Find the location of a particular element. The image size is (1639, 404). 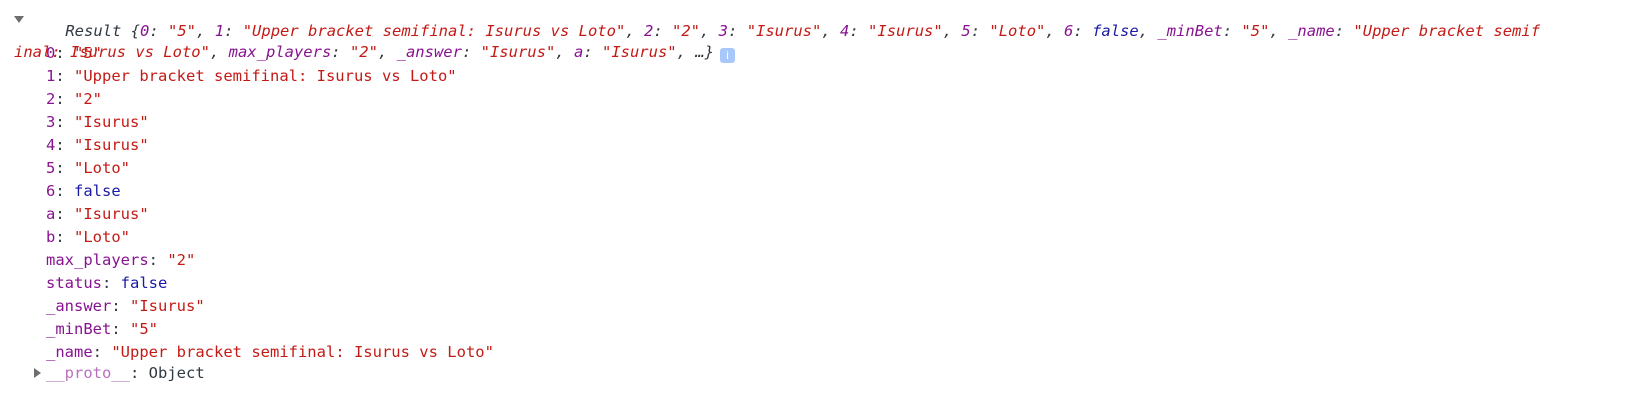

summary-entry-value: "Loto" is located at coordinates (1017, 31).